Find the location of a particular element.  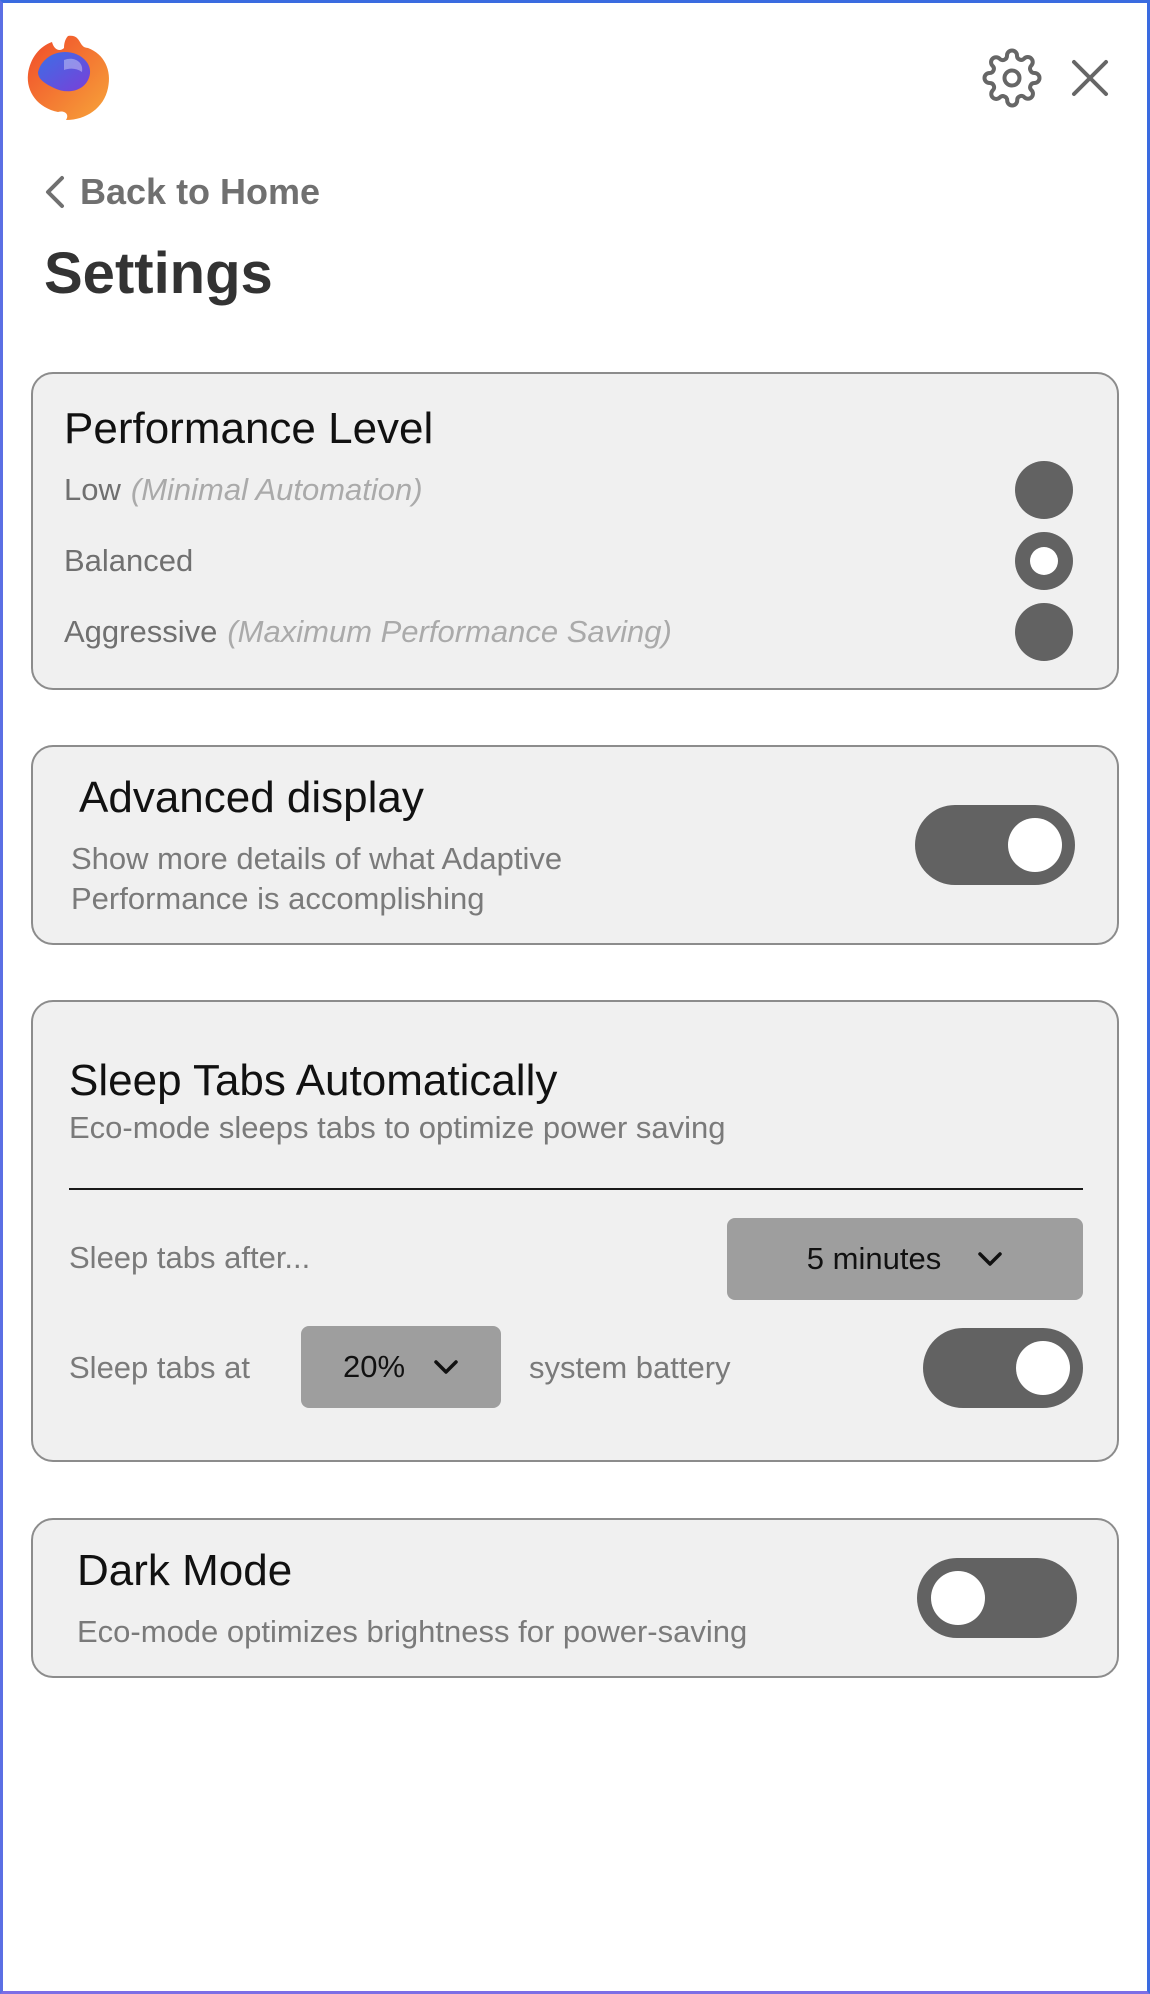

chevron-left-icon is located at coordinates (55, 192).